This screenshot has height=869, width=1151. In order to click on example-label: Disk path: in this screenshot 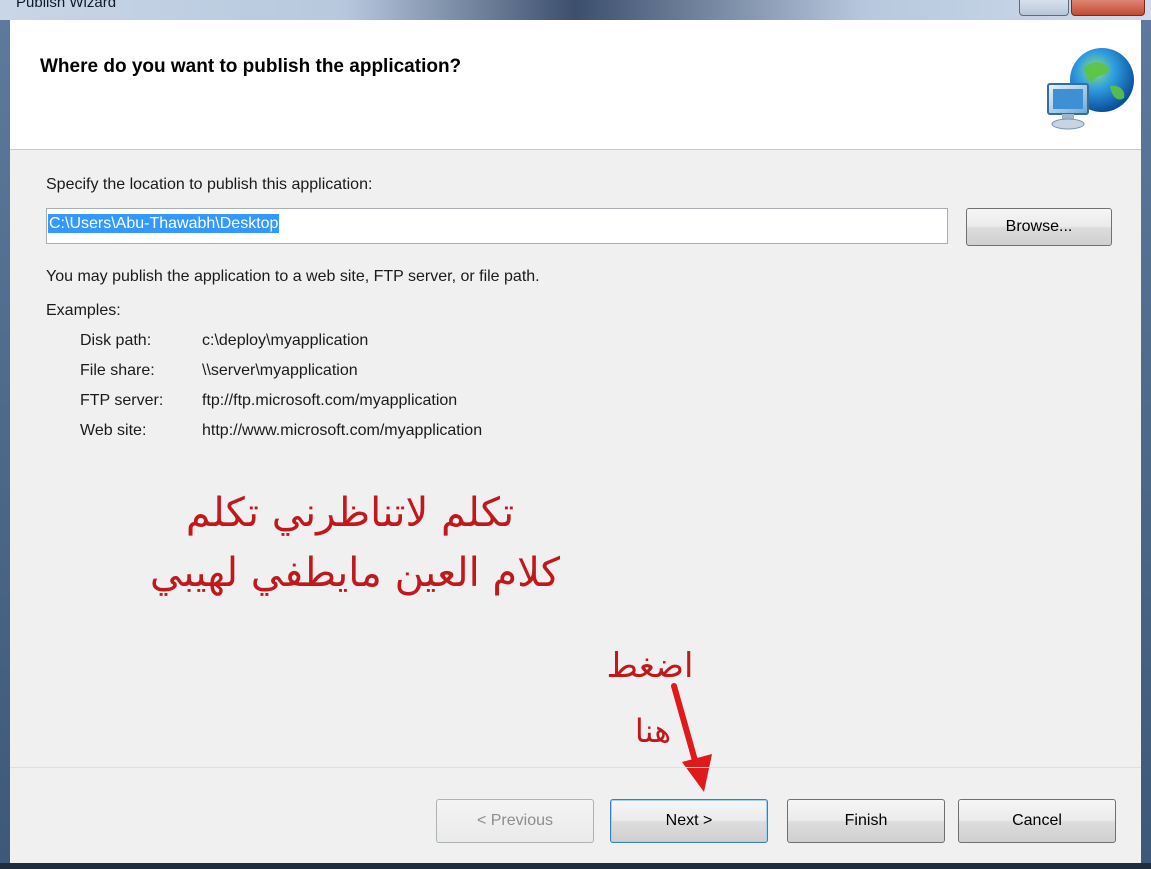, I will do `click(116, 340)`.